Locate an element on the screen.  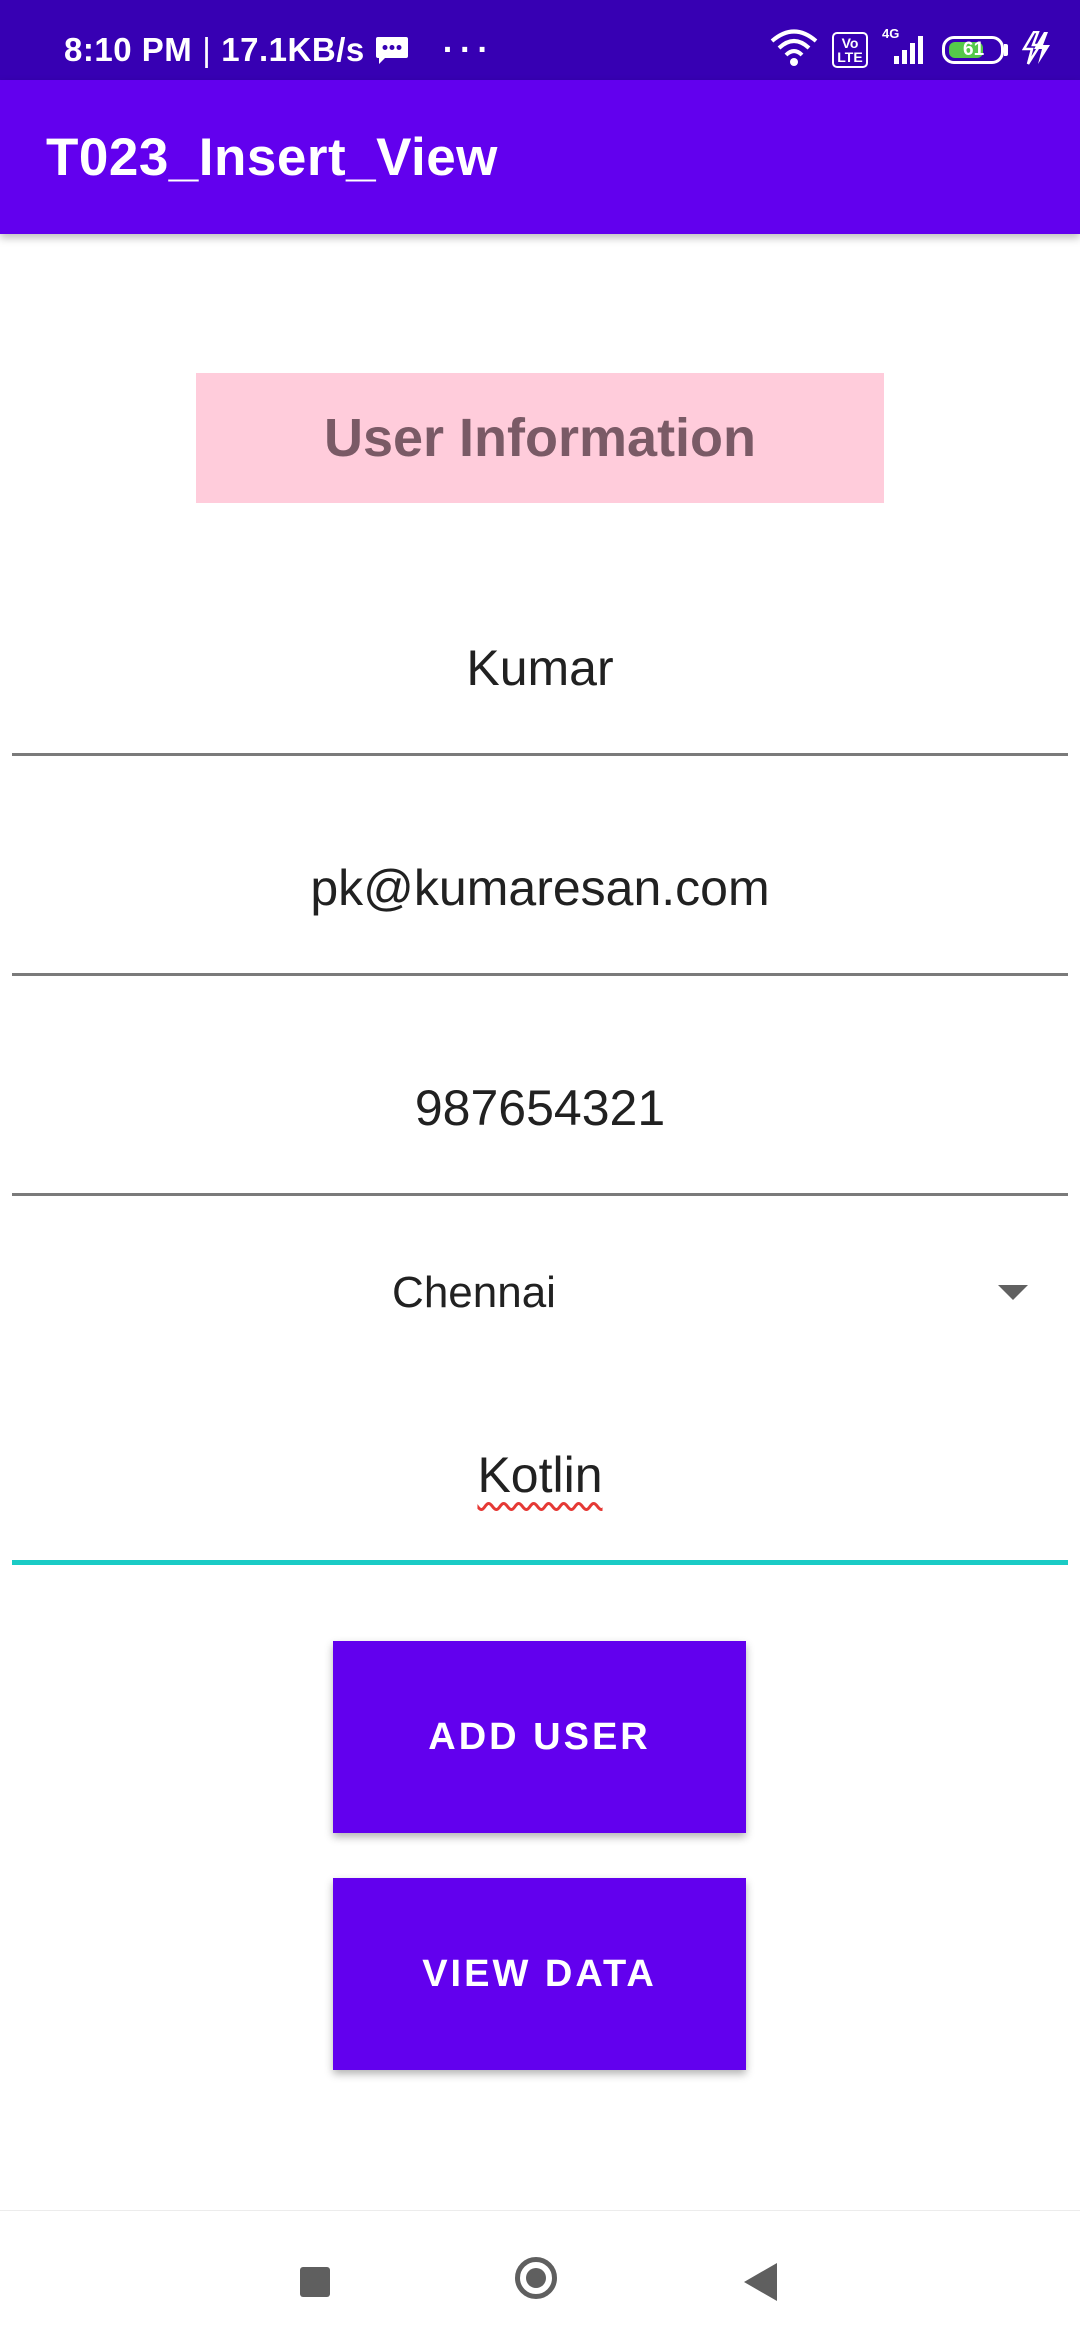
battery-icon: 61 is located at coordinates (973, 50).